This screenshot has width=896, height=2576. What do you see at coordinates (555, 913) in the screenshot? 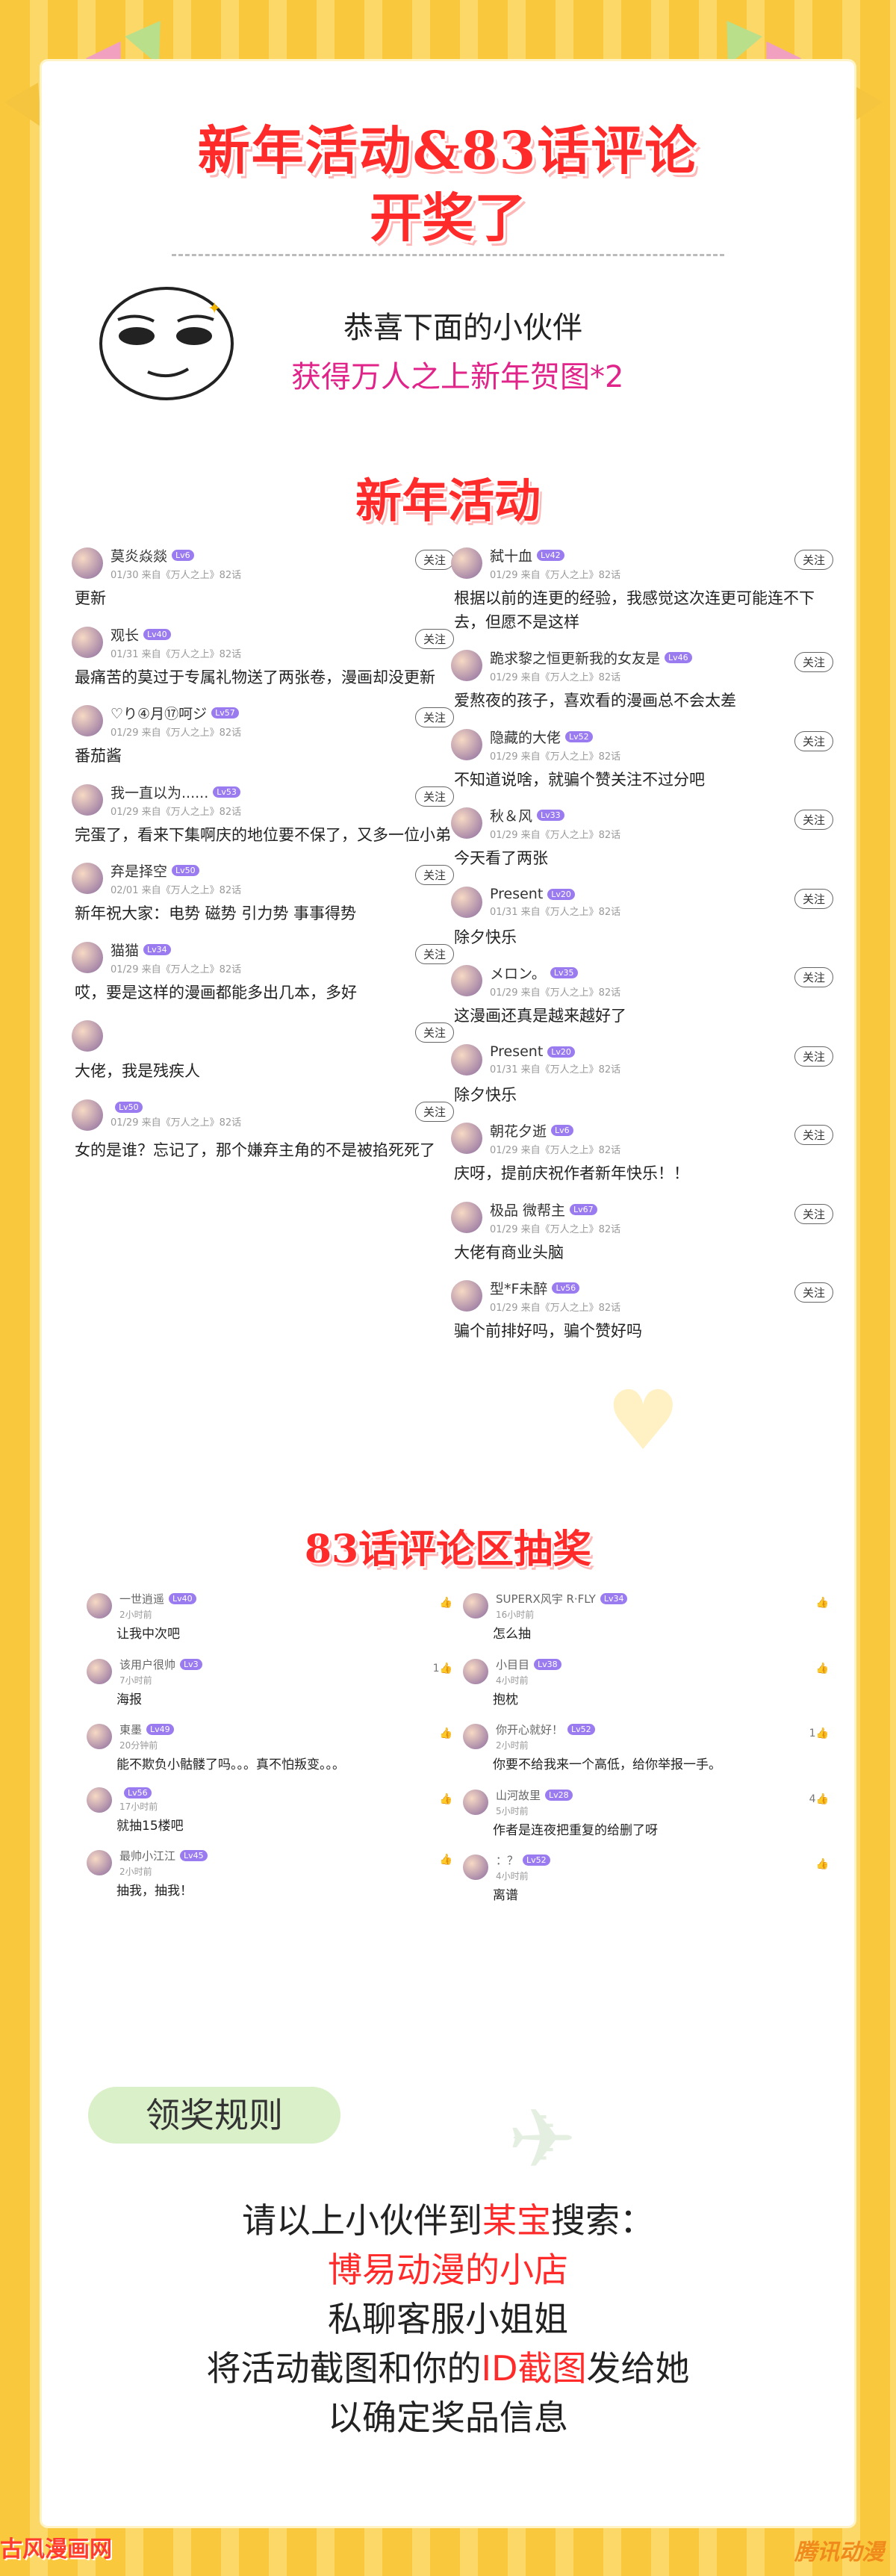
I see `comment-meta: 01/31 来自《万人之上》82话` at bounding box center [555, 913].